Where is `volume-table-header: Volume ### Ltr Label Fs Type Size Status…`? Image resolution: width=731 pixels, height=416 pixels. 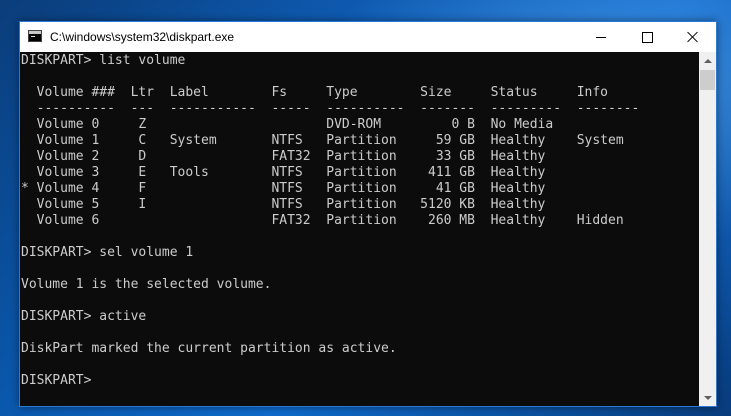
volume-table-header: Volume ### Ltr Label Fs Type Size Status… is located at coordinates (314, 92).